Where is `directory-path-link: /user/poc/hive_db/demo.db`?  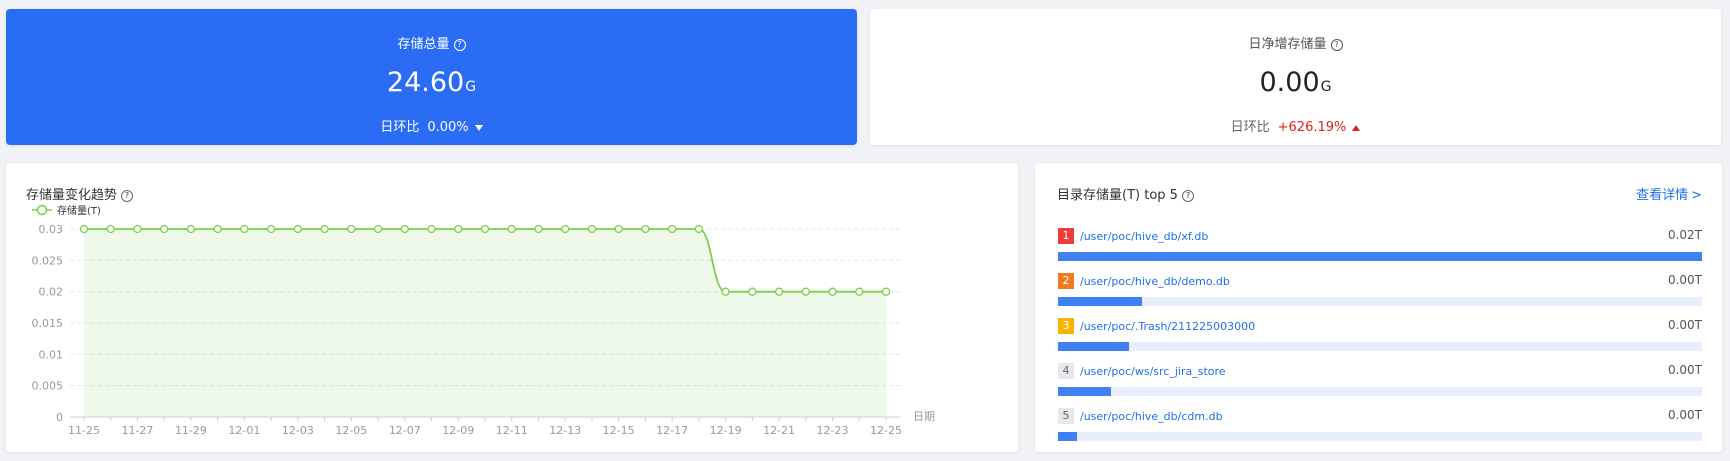 directory-path-link: /user/poc/hive_db/demo.db is located at coordinates (1155, 281).